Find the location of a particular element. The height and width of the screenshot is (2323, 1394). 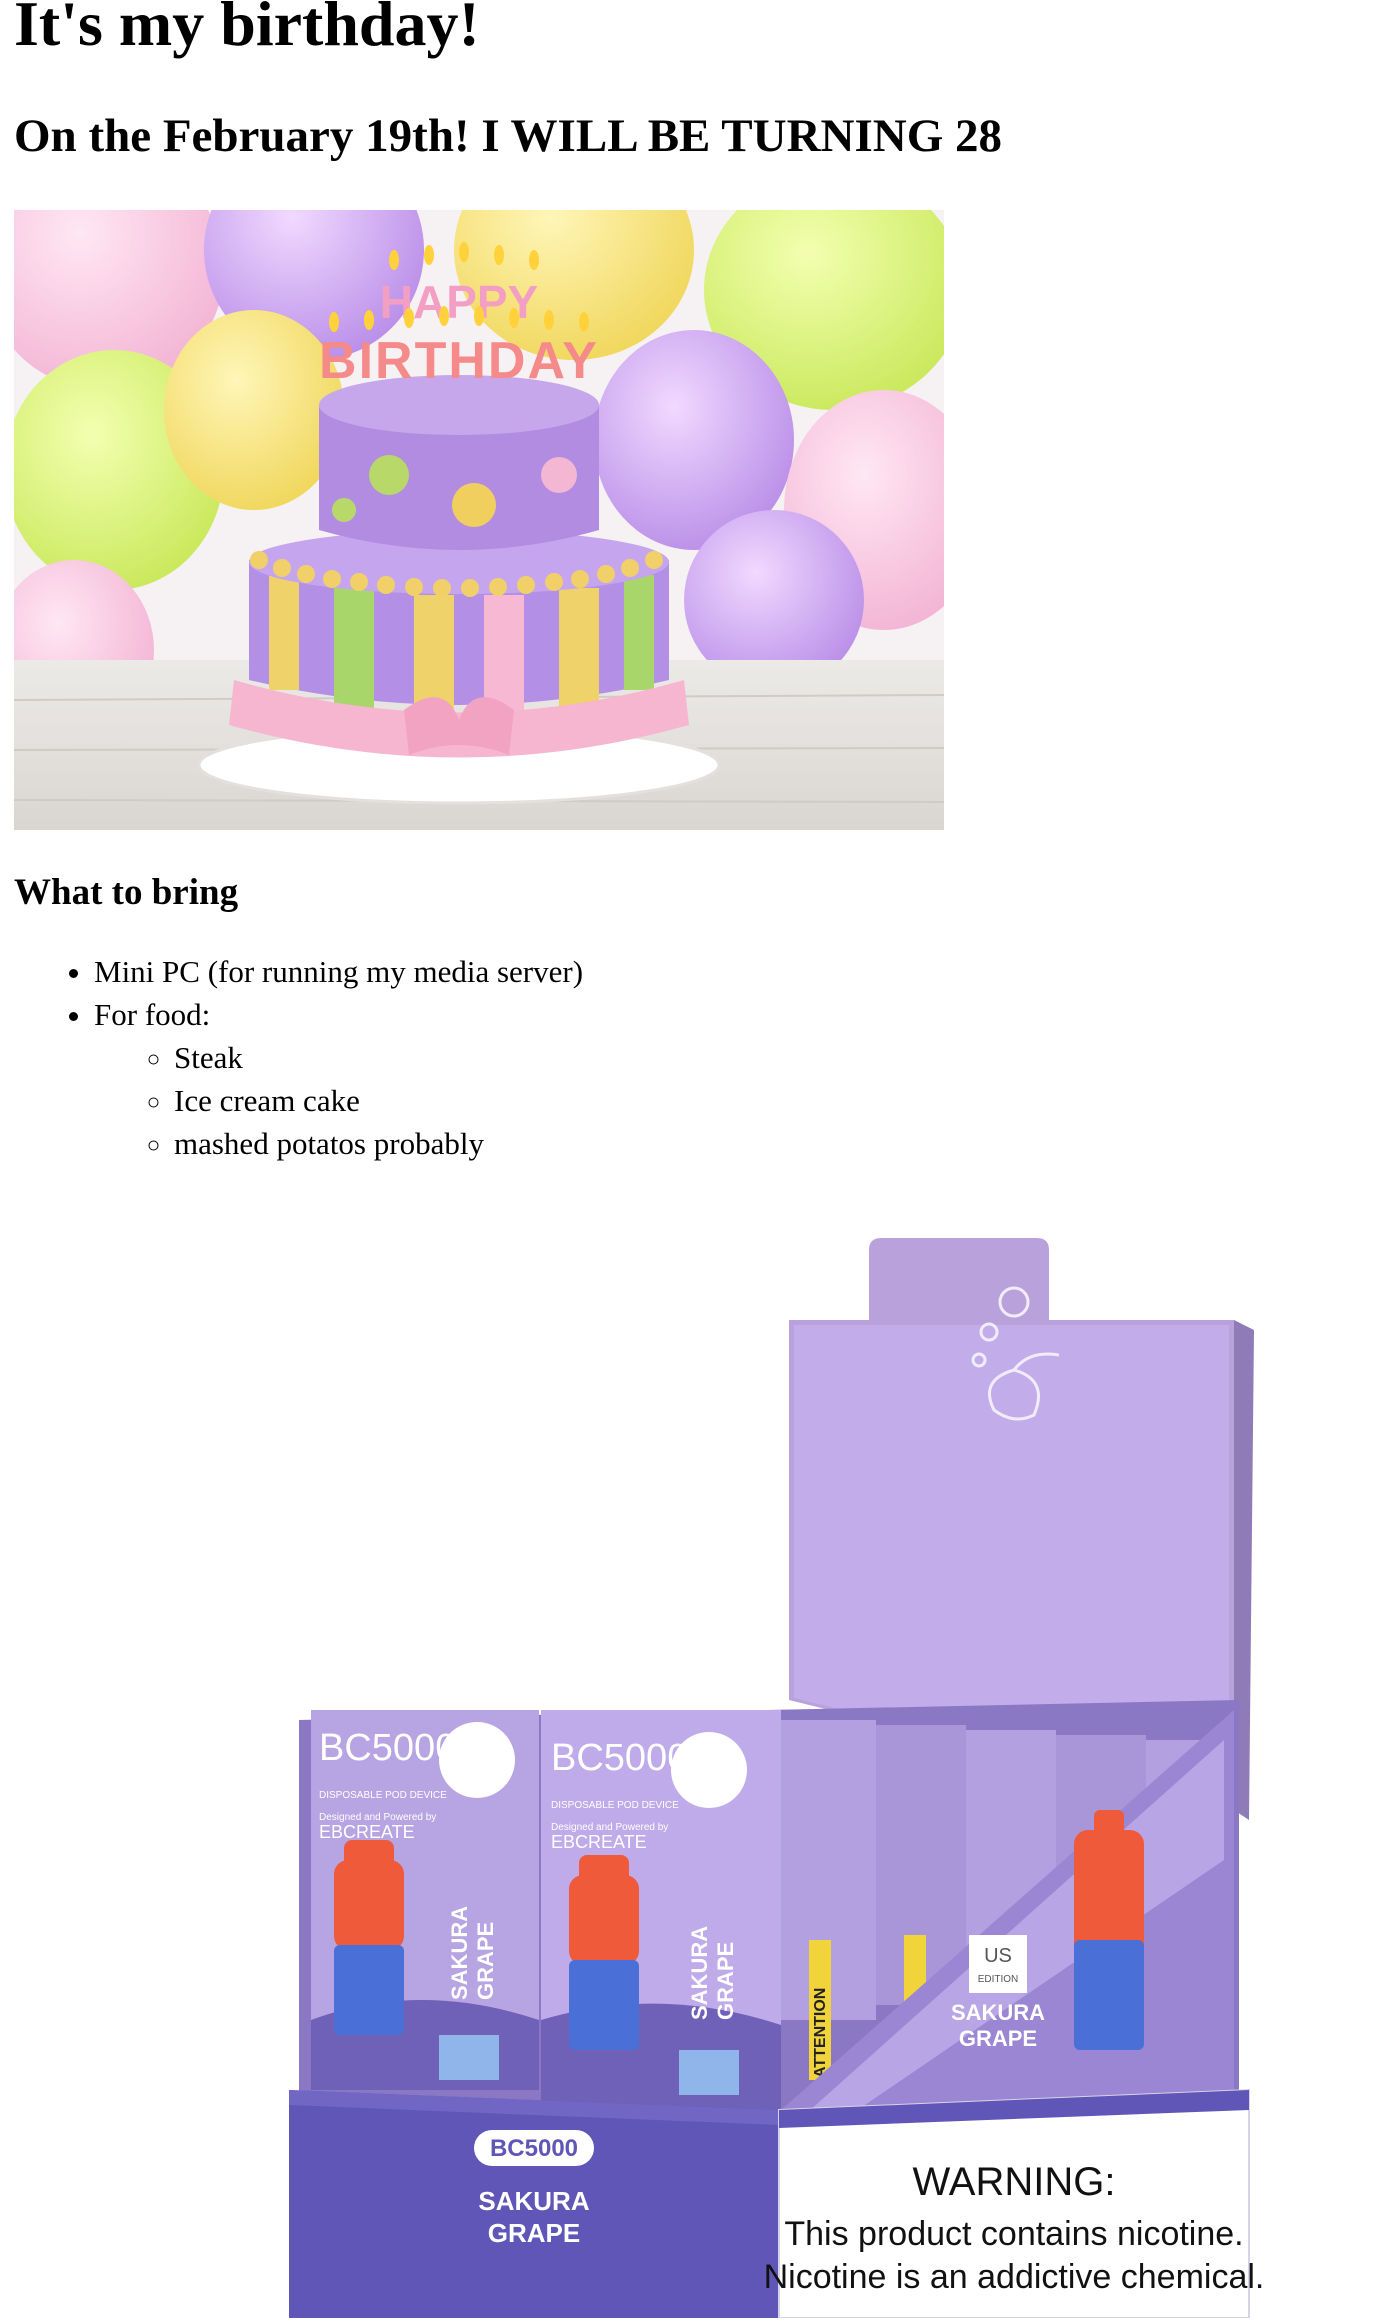

box-brand-text: BC5000 is located at coordinates (534, 2148).